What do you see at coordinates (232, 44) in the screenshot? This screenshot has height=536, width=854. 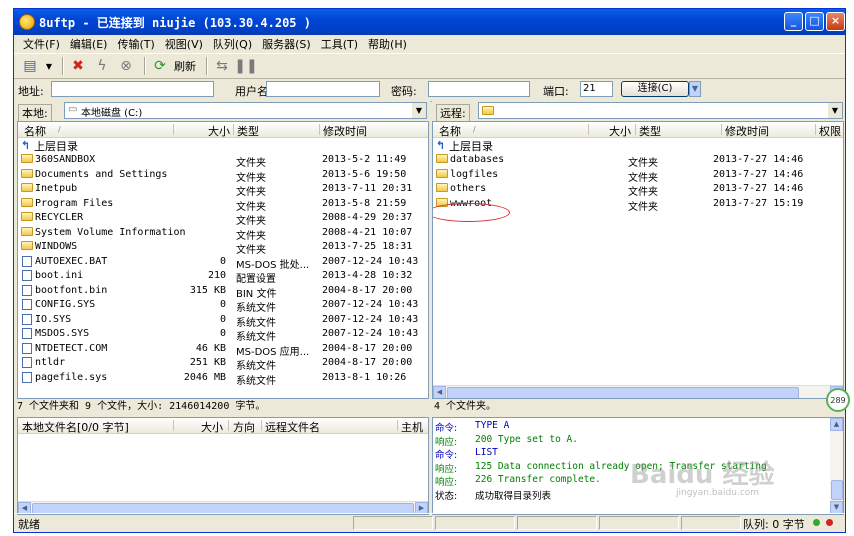 I see `menu-item: 队列(Q)` at bounding box center [232, 44].